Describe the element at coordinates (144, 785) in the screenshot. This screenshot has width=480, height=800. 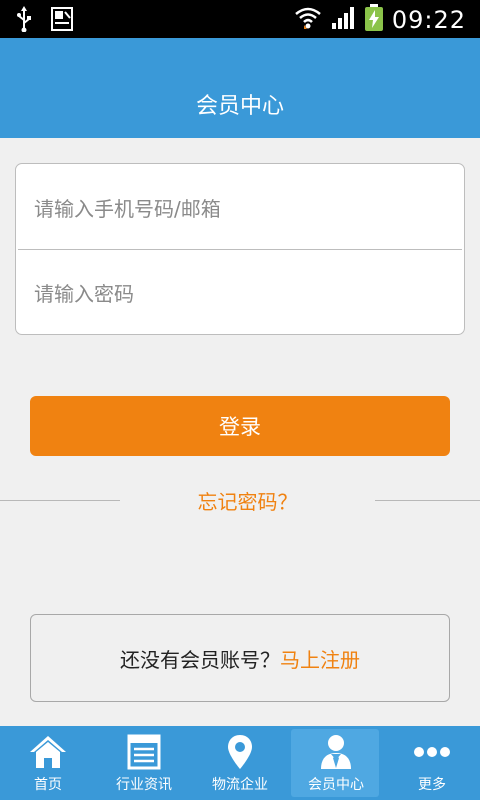
I see `nav-label: 行业资讯` at that location.